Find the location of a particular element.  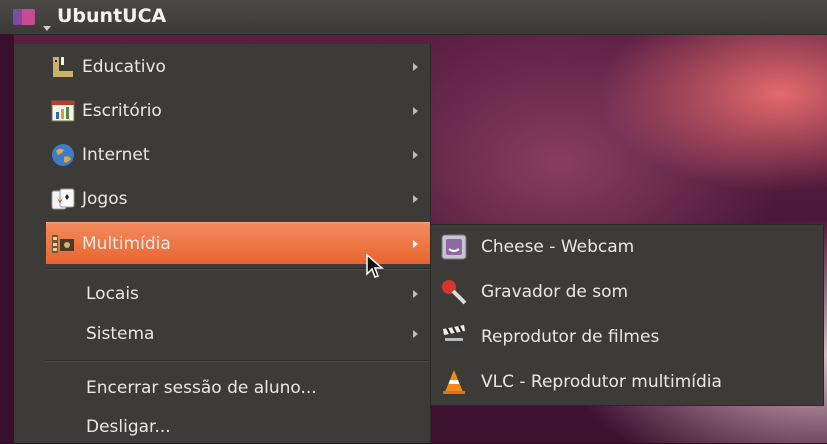

app-menu-title: UbuntUCA is located at coordinates (111, 16).